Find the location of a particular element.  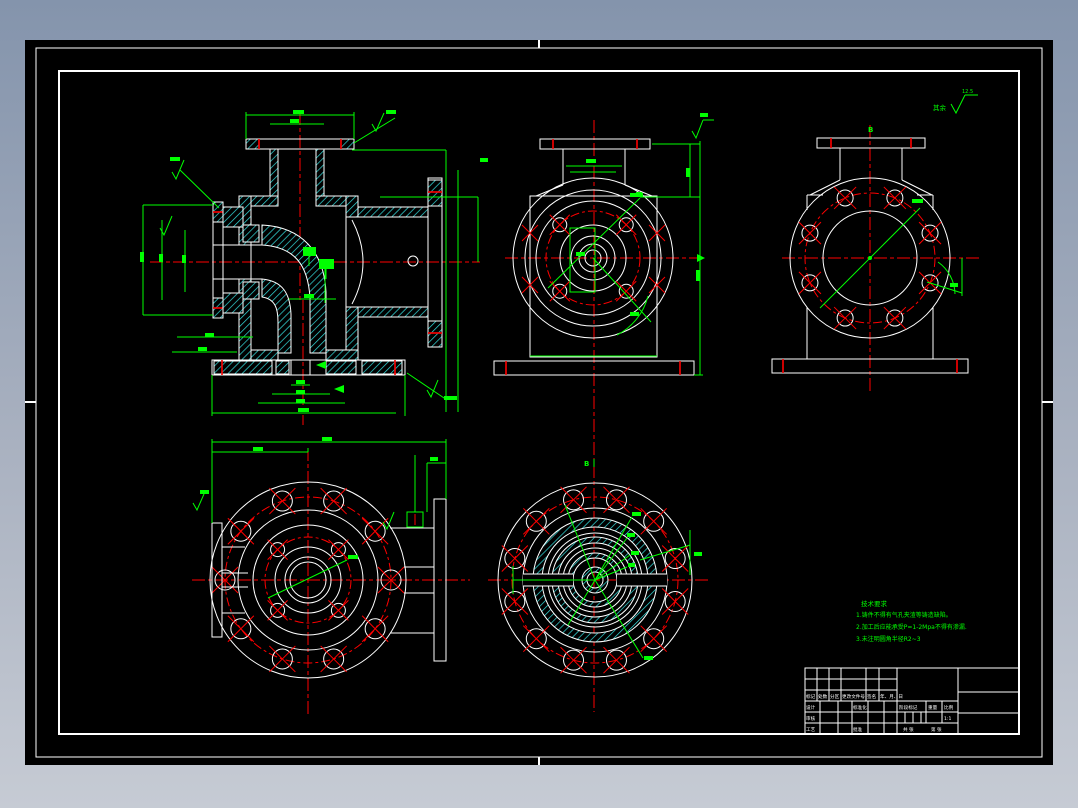

dims-front-view is located at coordinates (622, 244).